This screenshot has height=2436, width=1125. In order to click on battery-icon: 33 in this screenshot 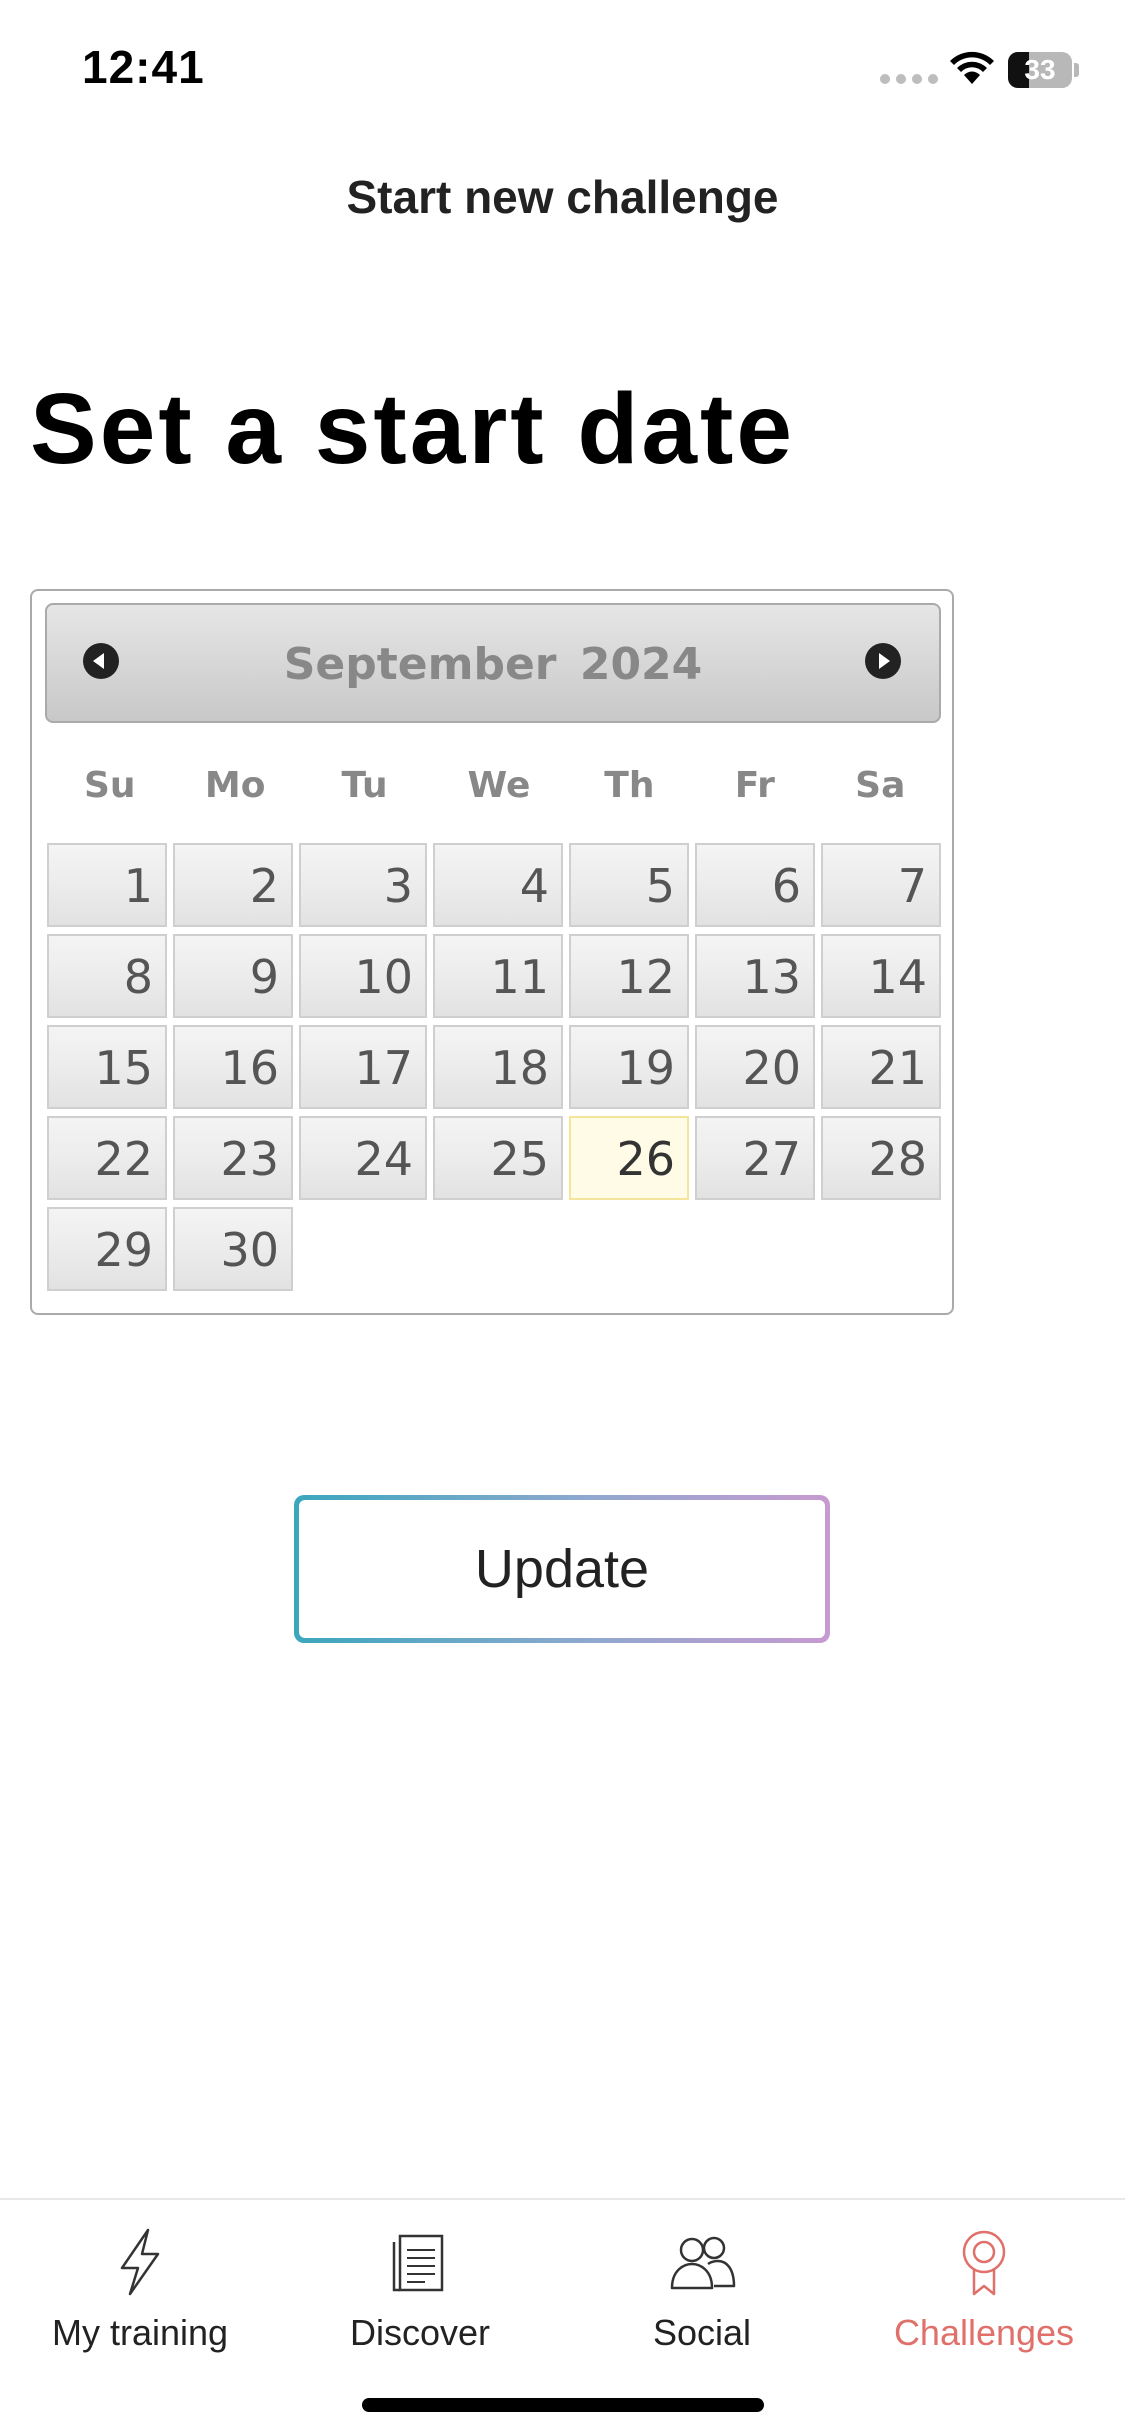, I will do `click(1044, 70)`.